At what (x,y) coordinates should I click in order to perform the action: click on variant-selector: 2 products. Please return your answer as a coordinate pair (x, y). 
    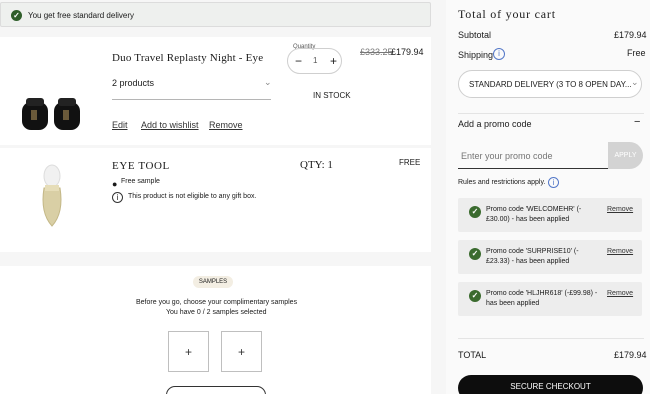
    Looking at the image, I should click on (133, 83).